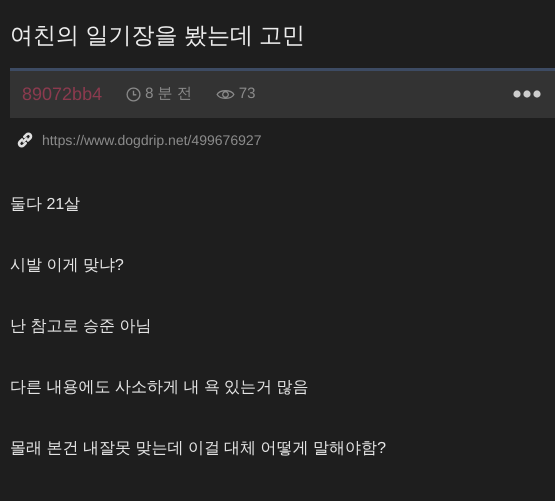  I want to click on post-title: 여친의 일기장을 봤는데 고민, so click(158, 36).